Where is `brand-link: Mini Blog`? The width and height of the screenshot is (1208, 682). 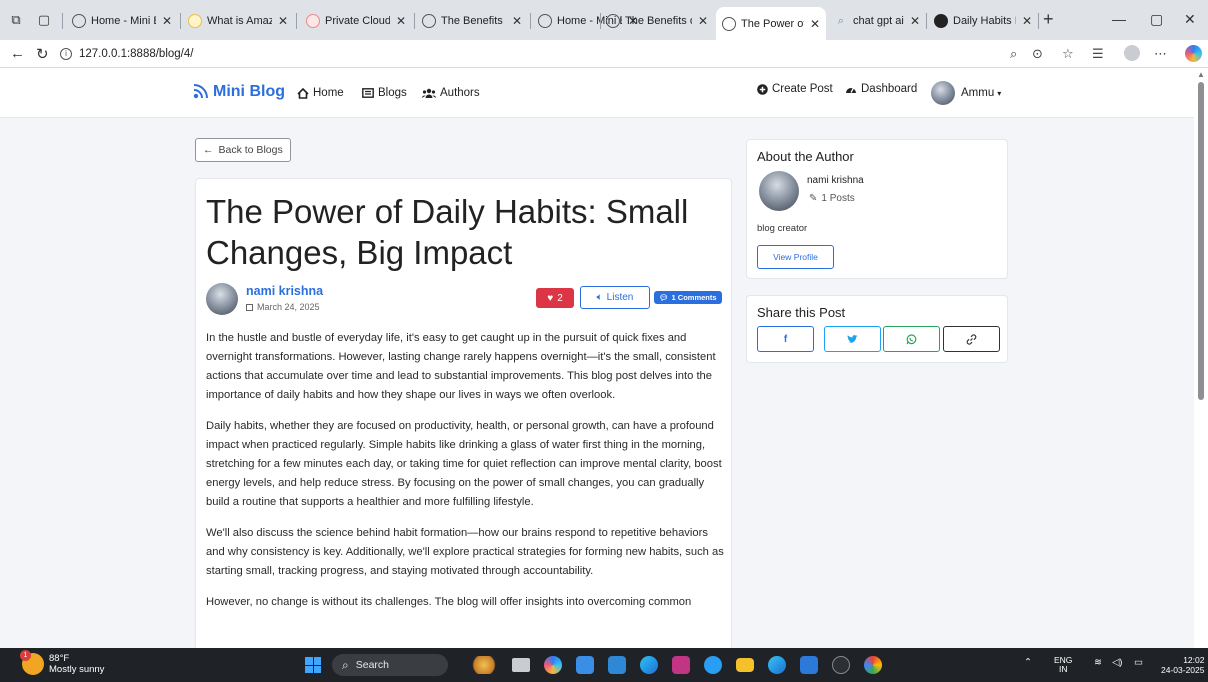 brand-link: Mini Blog is located at coordinates (238, 92).